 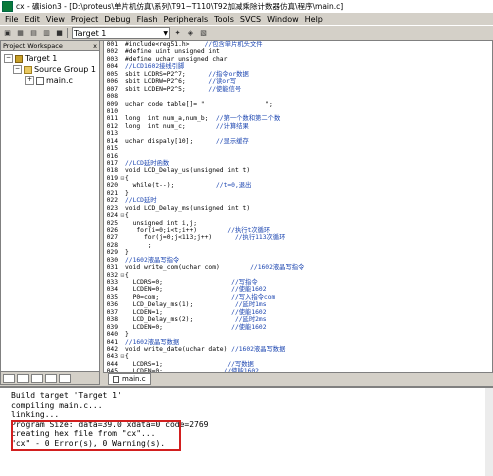 What do you see at coordinates (19, 58) in the screenshot?
I see `target-icon` at bounding box center [19, 58].